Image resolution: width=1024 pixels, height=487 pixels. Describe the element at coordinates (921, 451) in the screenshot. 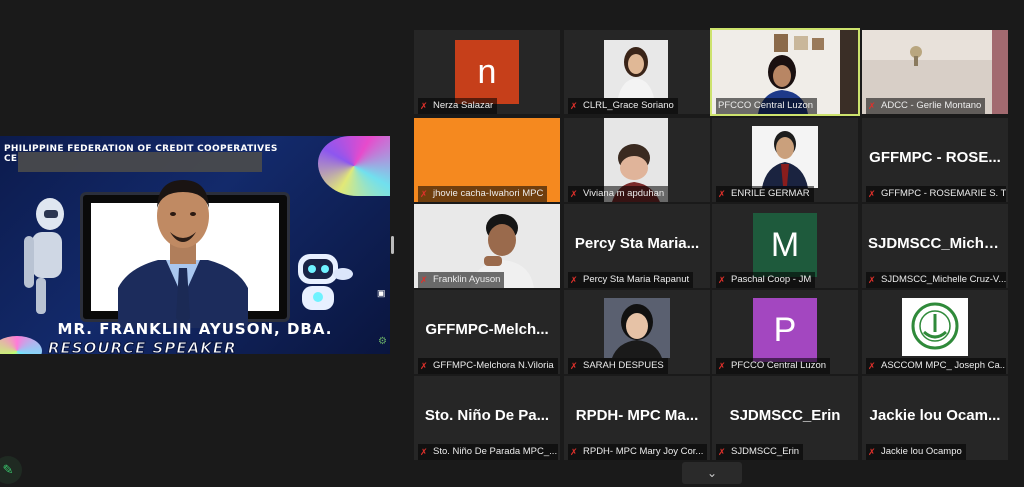

I see `participant-name: Jackie lou Ocampo` at that location.